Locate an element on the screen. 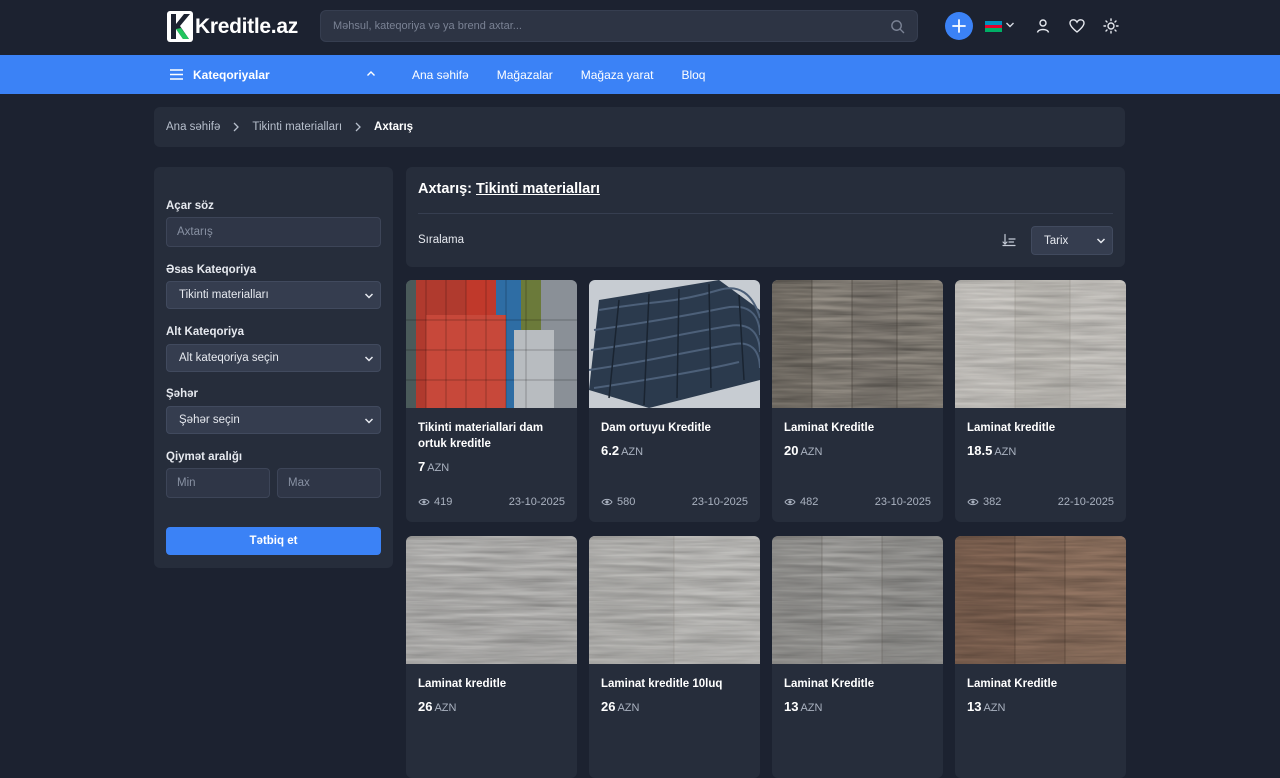 This screenshot has height=778, width=1280. heart-icon is located at coordinates (1077, 26).